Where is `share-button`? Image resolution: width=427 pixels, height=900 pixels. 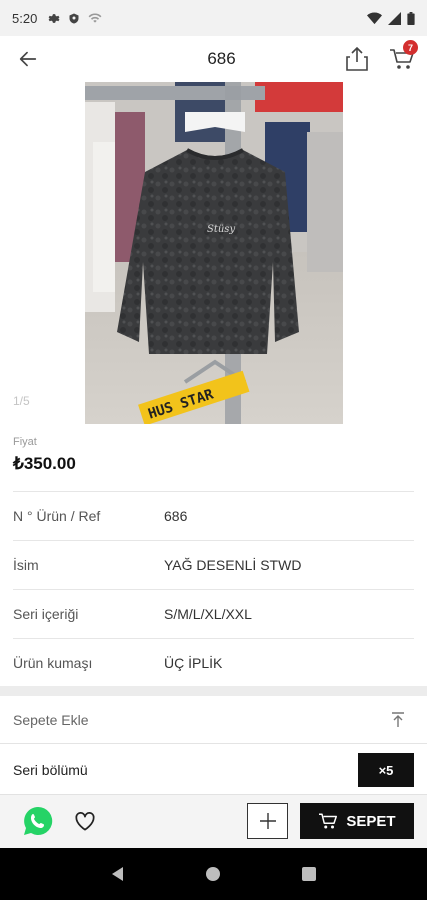 share-button is located at coordinates (357, 59).